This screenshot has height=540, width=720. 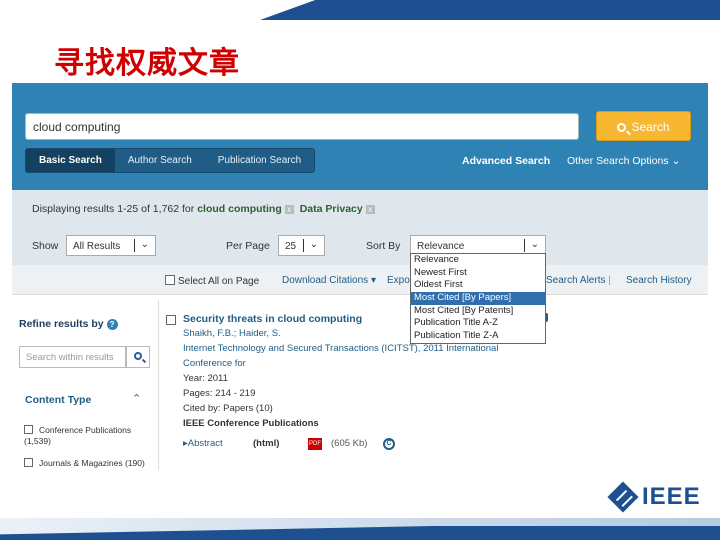 I want to click on search-alerts-label: Search Alerts, so click(x=576, y=280).